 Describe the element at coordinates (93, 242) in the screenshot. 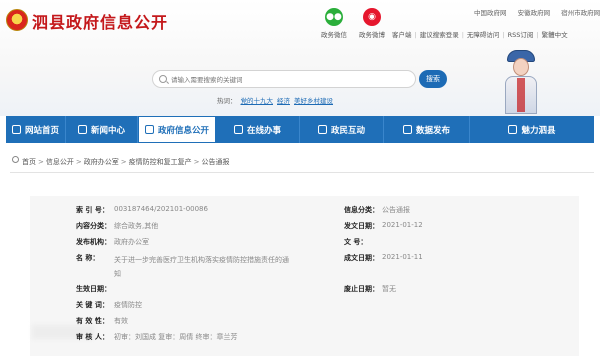

I see `info-label: 发布机构：` at that location.